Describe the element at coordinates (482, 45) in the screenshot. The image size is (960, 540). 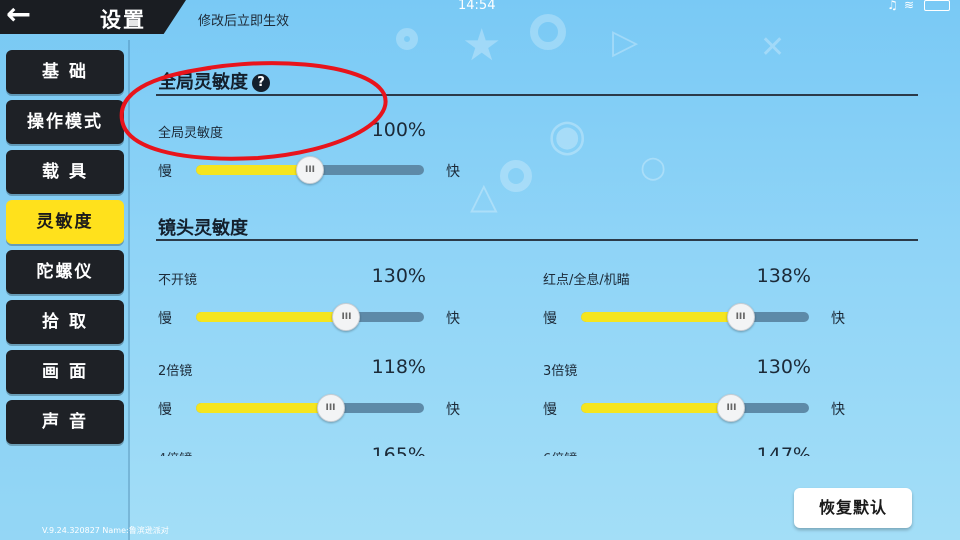
I see `star-doodle: ★` at that location.